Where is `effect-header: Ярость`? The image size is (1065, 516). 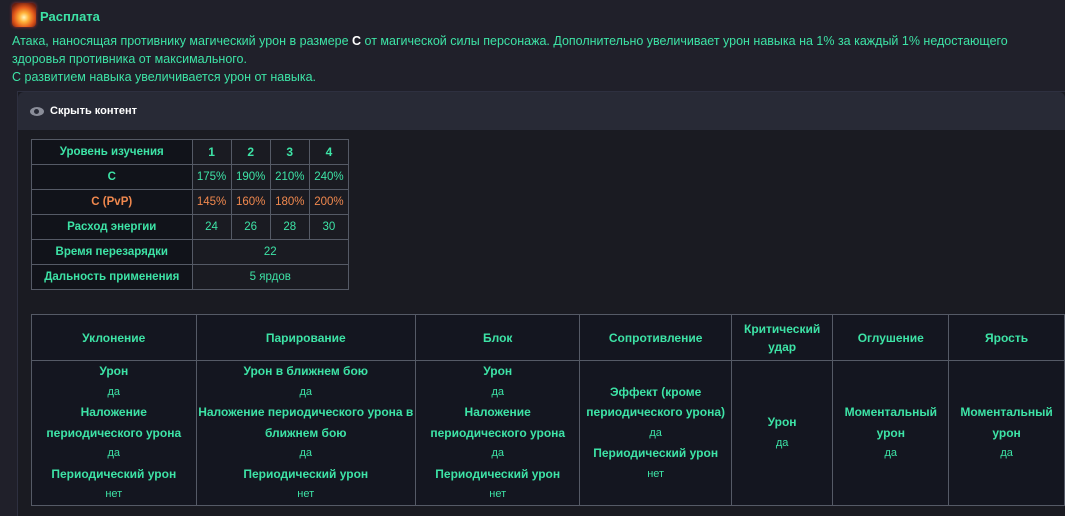 effect-header: Ярость is located at coordinates (1006, 337).